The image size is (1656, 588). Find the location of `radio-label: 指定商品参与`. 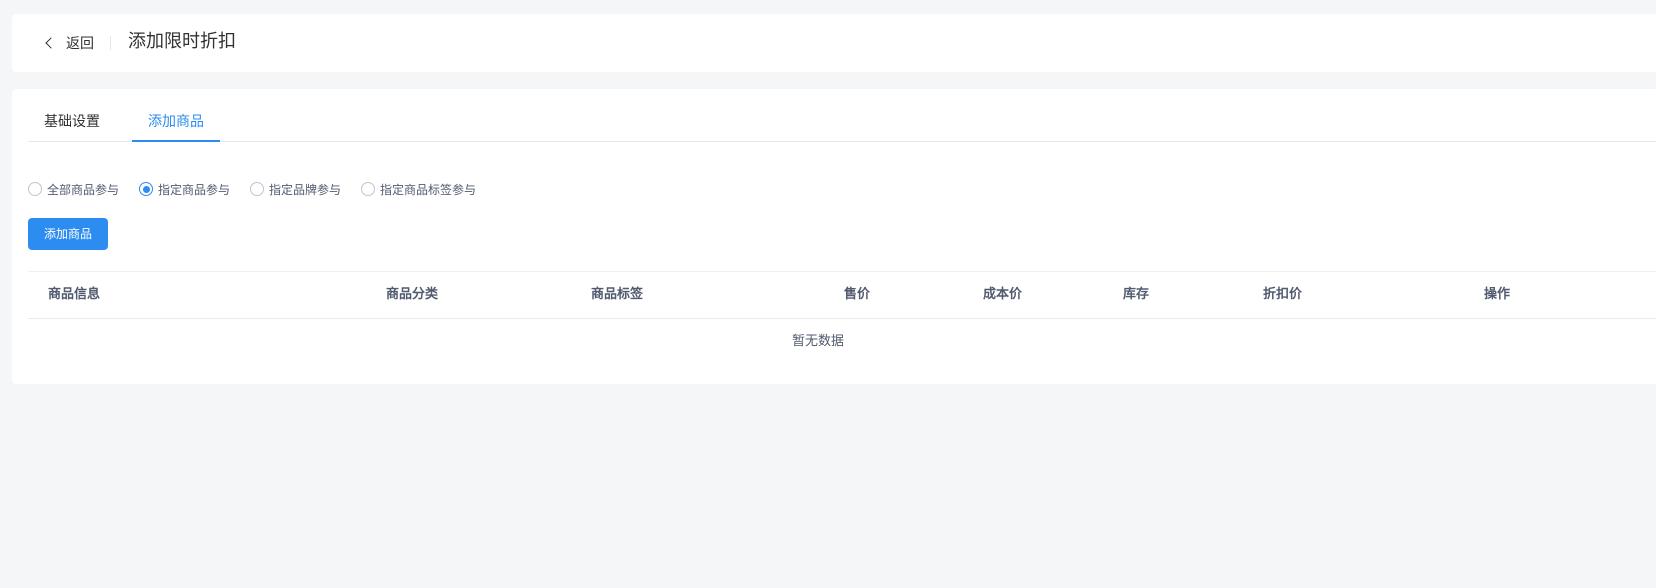

radio-label: 指定商品参与 is located at coordinates (194, 189).